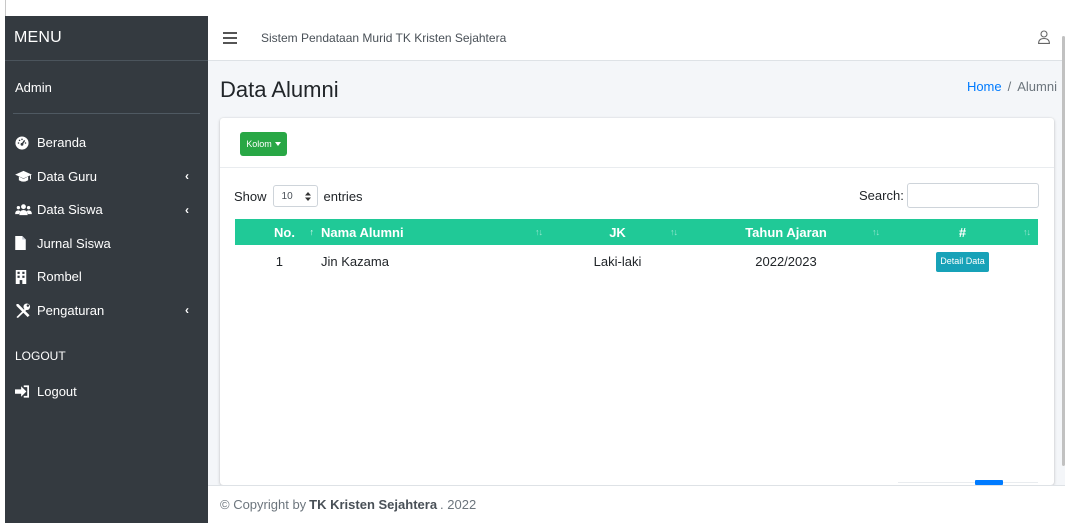  I want to click on sidebar-item-label: Data Siswa, so click(70, 210).